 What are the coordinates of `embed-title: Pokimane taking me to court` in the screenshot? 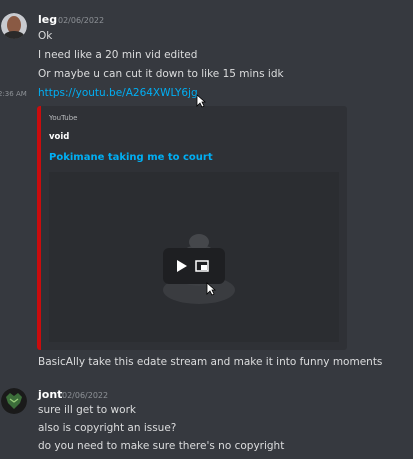 It's located at (131, 157).